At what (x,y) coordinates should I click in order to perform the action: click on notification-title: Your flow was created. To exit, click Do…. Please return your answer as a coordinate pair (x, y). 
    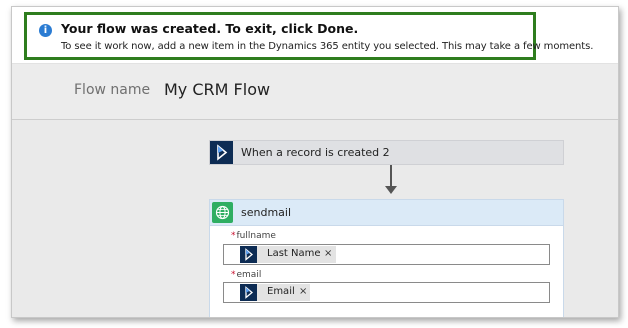
    Looking at the image, I should click on (210, 28).